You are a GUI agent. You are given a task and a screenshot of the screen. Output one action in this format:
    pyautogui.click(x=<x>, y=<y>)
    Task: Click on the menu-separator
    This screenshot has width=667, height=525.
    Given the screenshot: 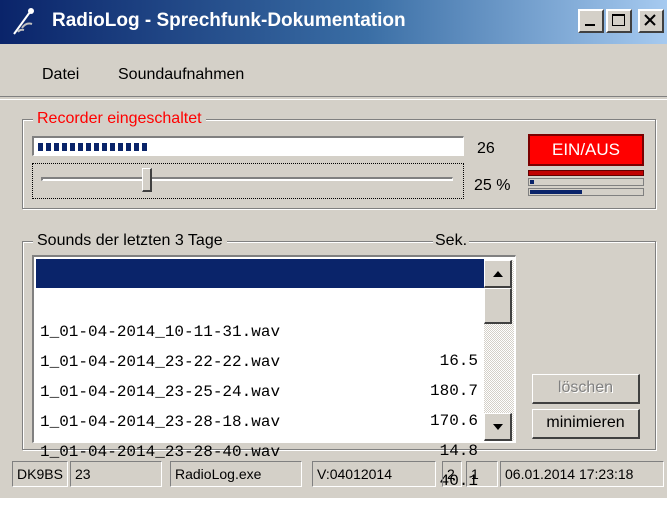 What is the action you would take?
    pyautogui.click(x=333, y=98)
    